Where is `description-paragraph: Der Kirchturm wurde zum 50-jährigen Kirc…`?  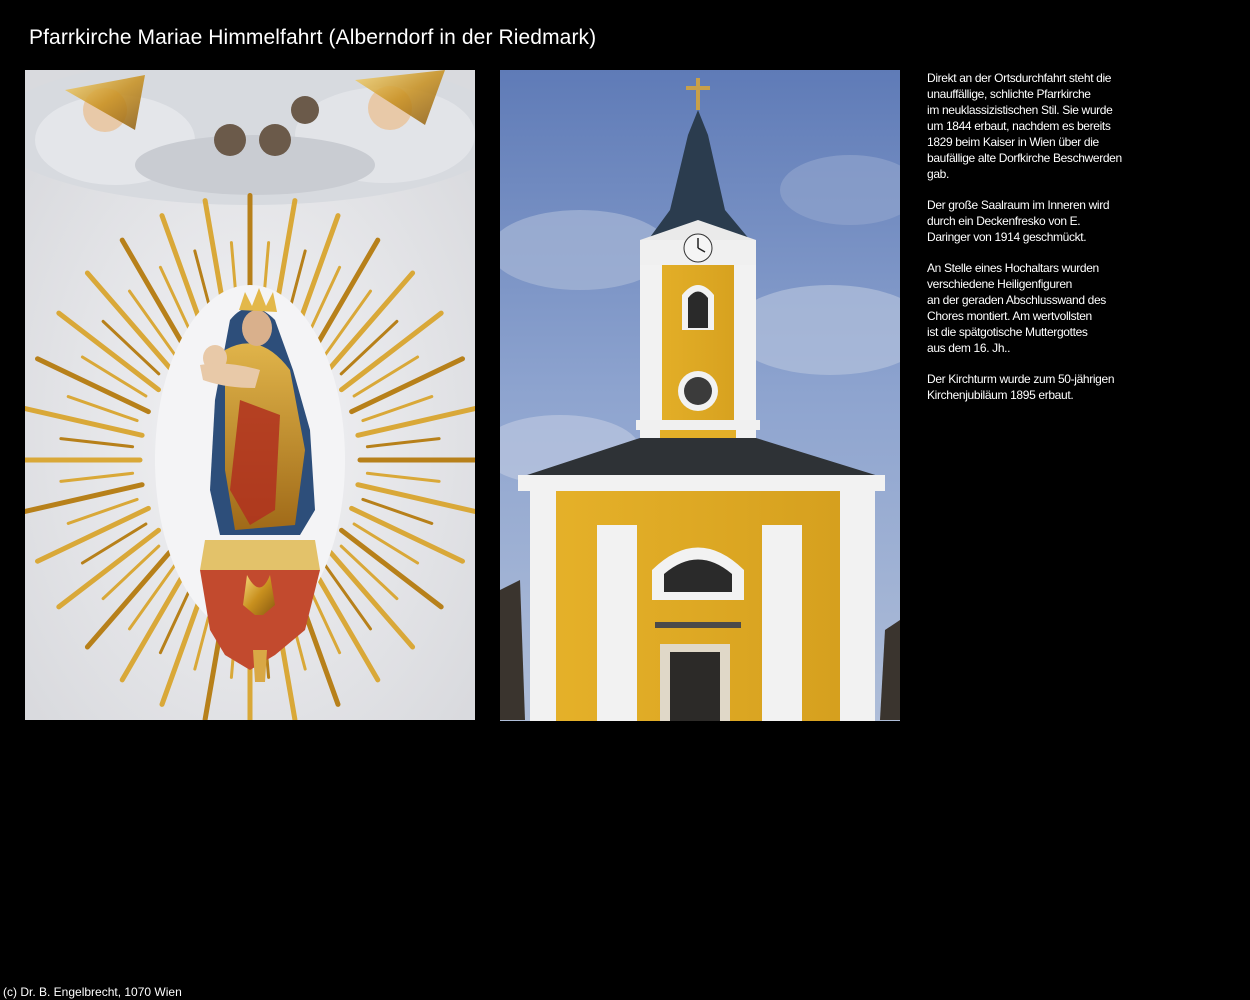 description-paragraph: Der Kirchturm wurde zum 50-jährigen Kirc… is located at coordinates (1021, 387).